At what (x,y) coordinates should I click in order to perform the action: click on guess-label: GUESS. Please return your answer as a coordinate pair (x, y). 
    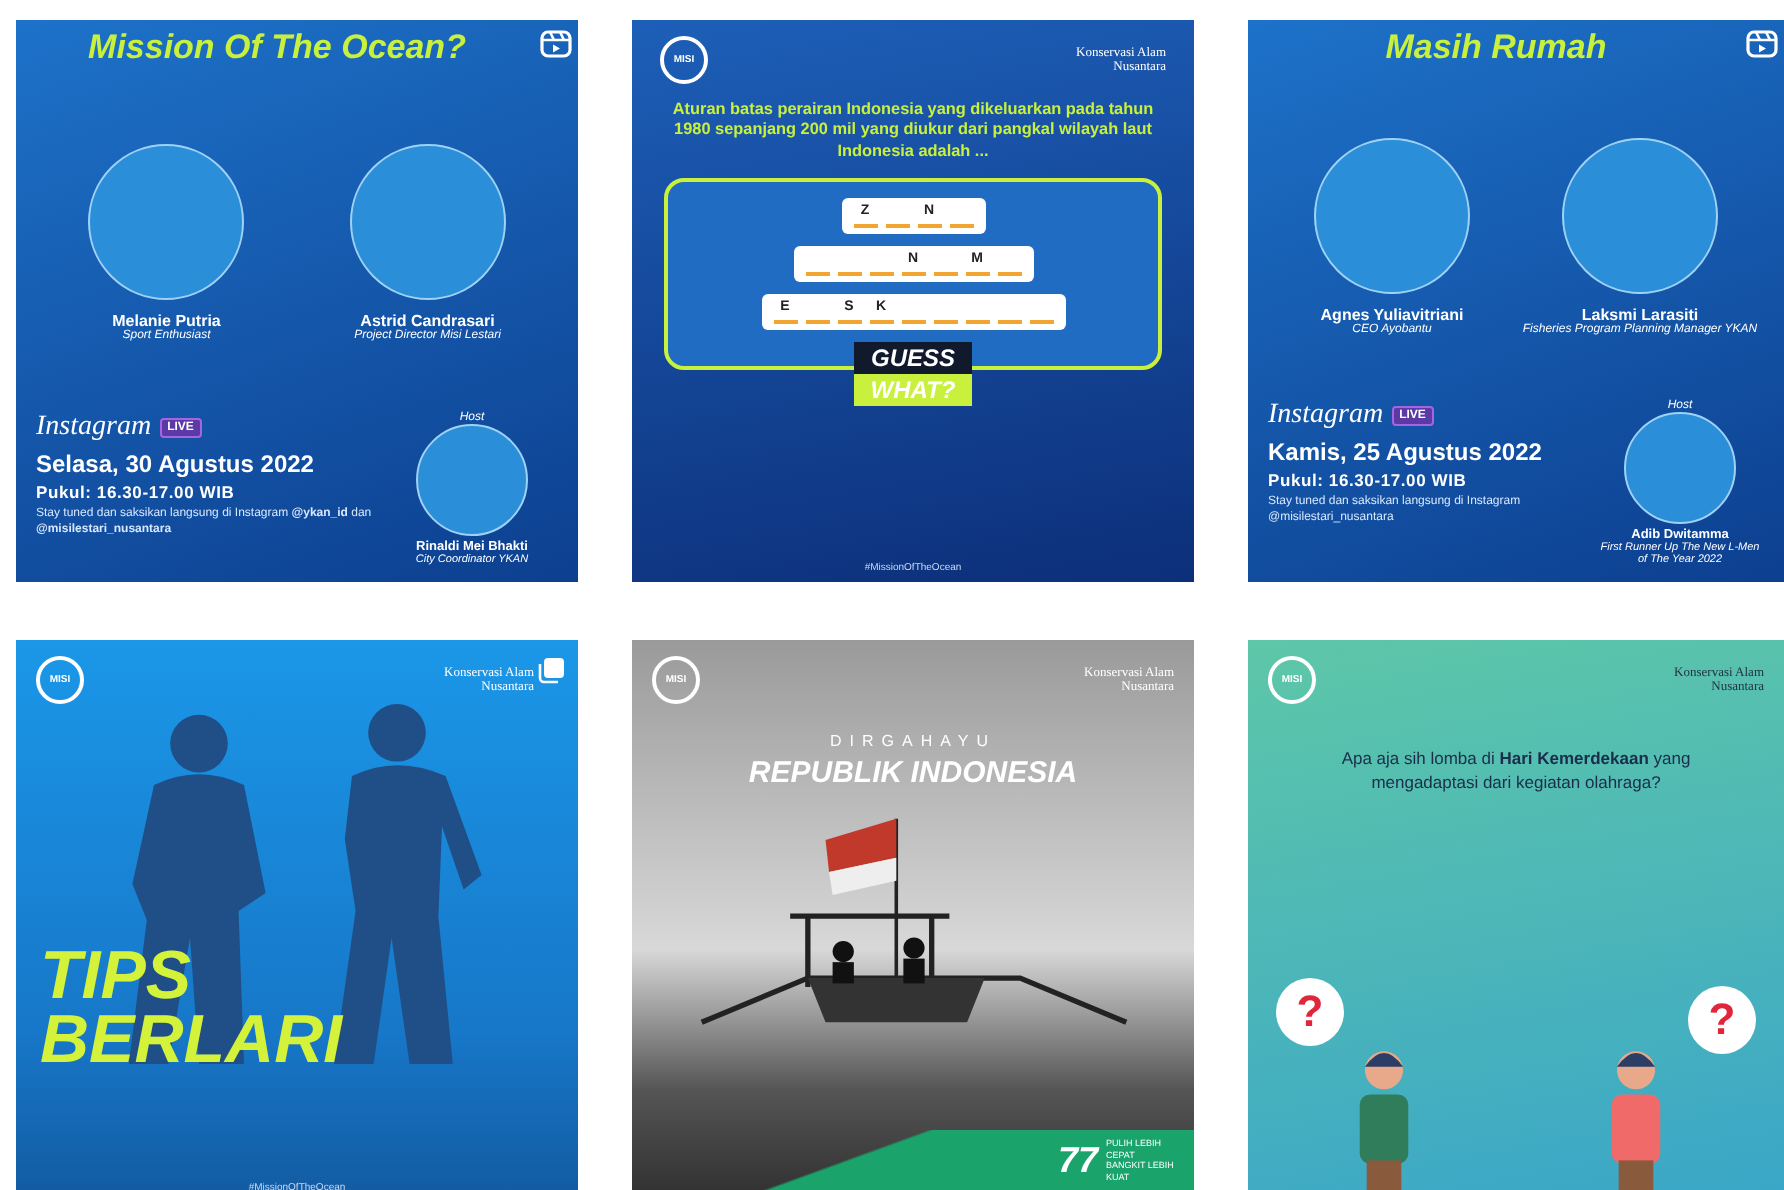
    Looking at the image, I should click on (912, 357).